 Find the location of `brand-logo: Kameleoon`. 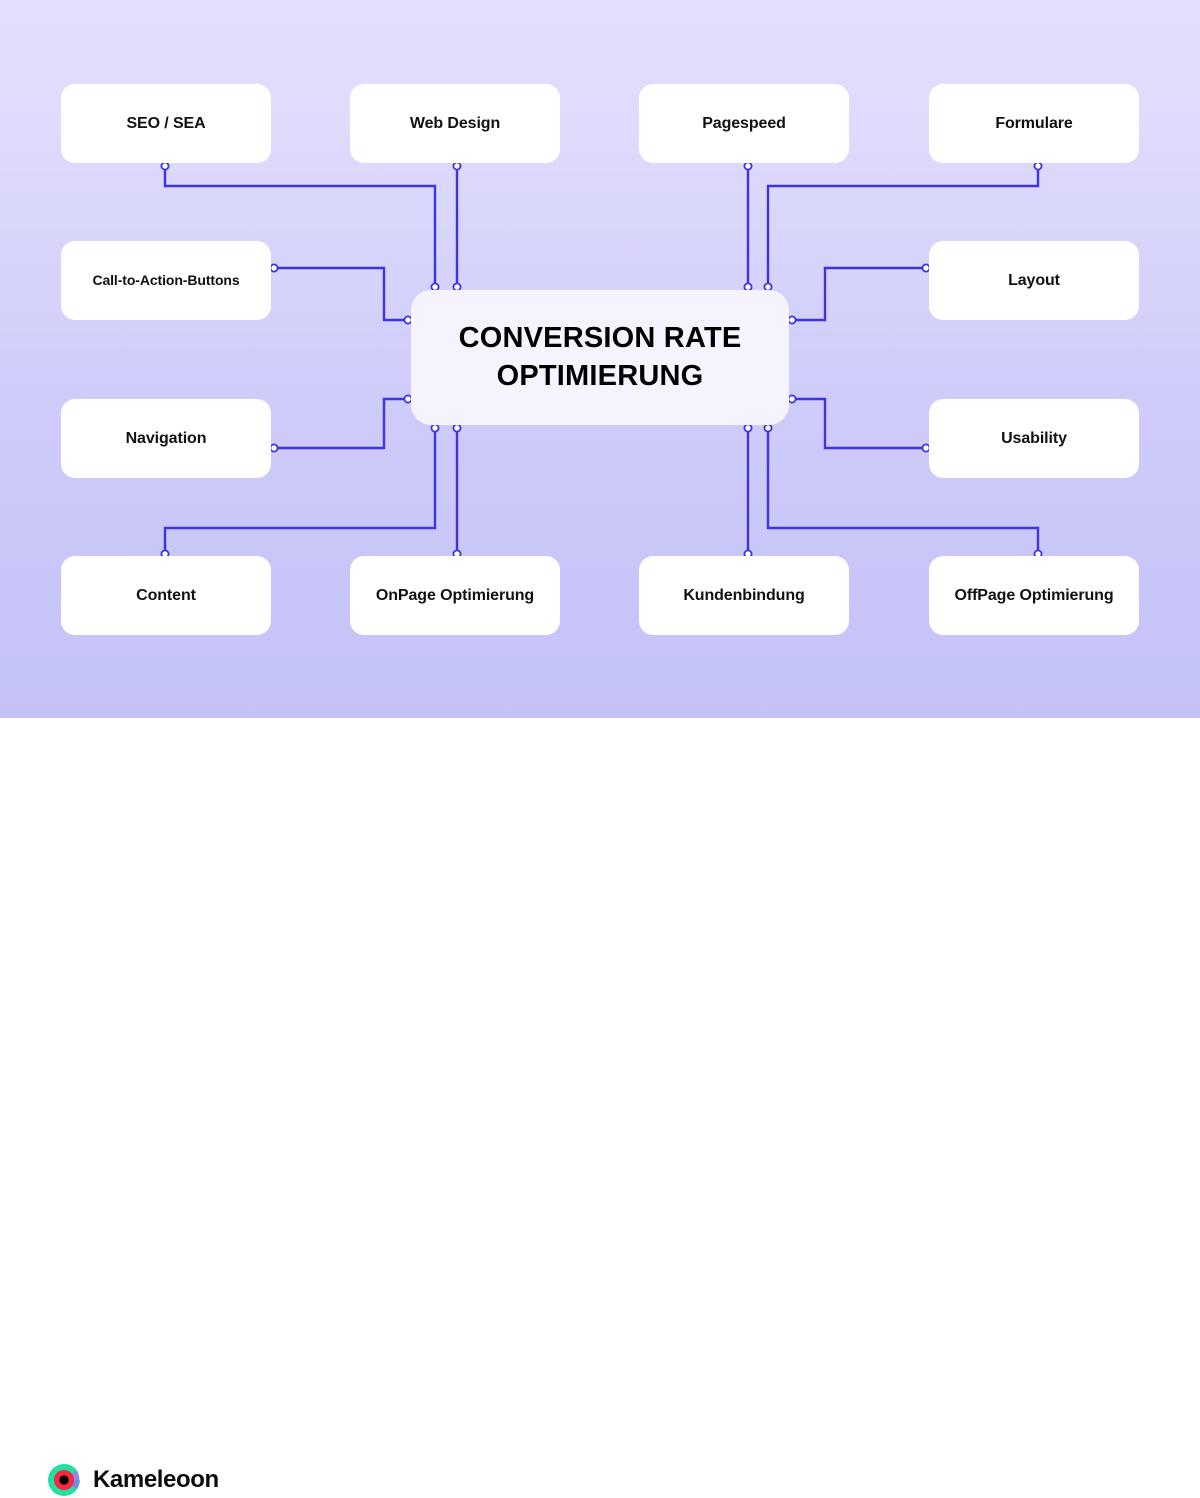

brand-logo: Kameleoon is located at coordinates (132, 1480).